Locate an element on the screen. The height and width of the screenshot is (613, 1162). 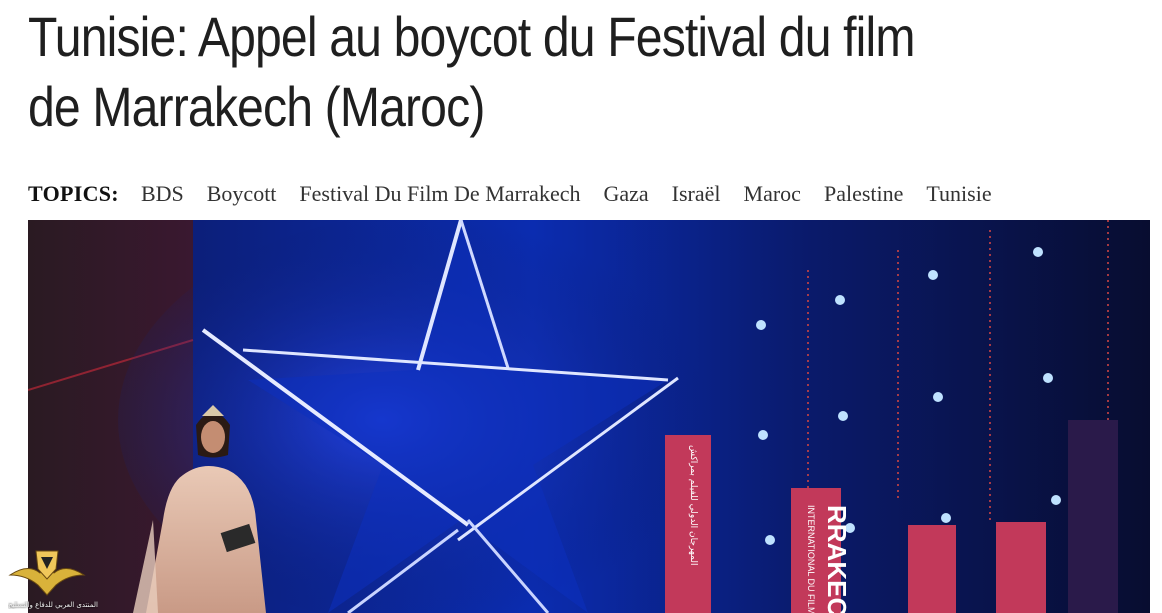
eagle-shield-icon is located at coordinates (47, 573).